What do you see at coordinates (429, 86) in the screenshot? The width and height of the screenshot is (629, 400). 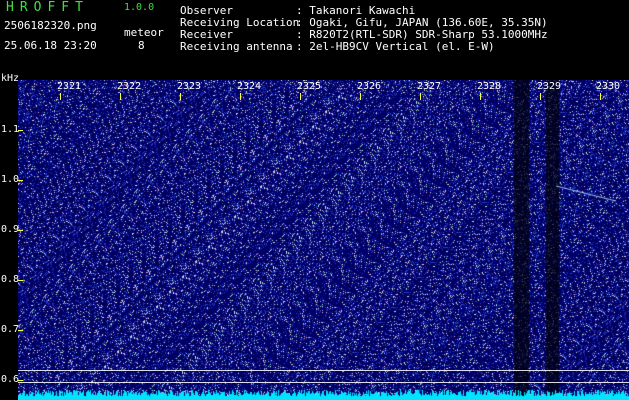 I see `x-tick-label: 2327` at bounding box center [429, 86].